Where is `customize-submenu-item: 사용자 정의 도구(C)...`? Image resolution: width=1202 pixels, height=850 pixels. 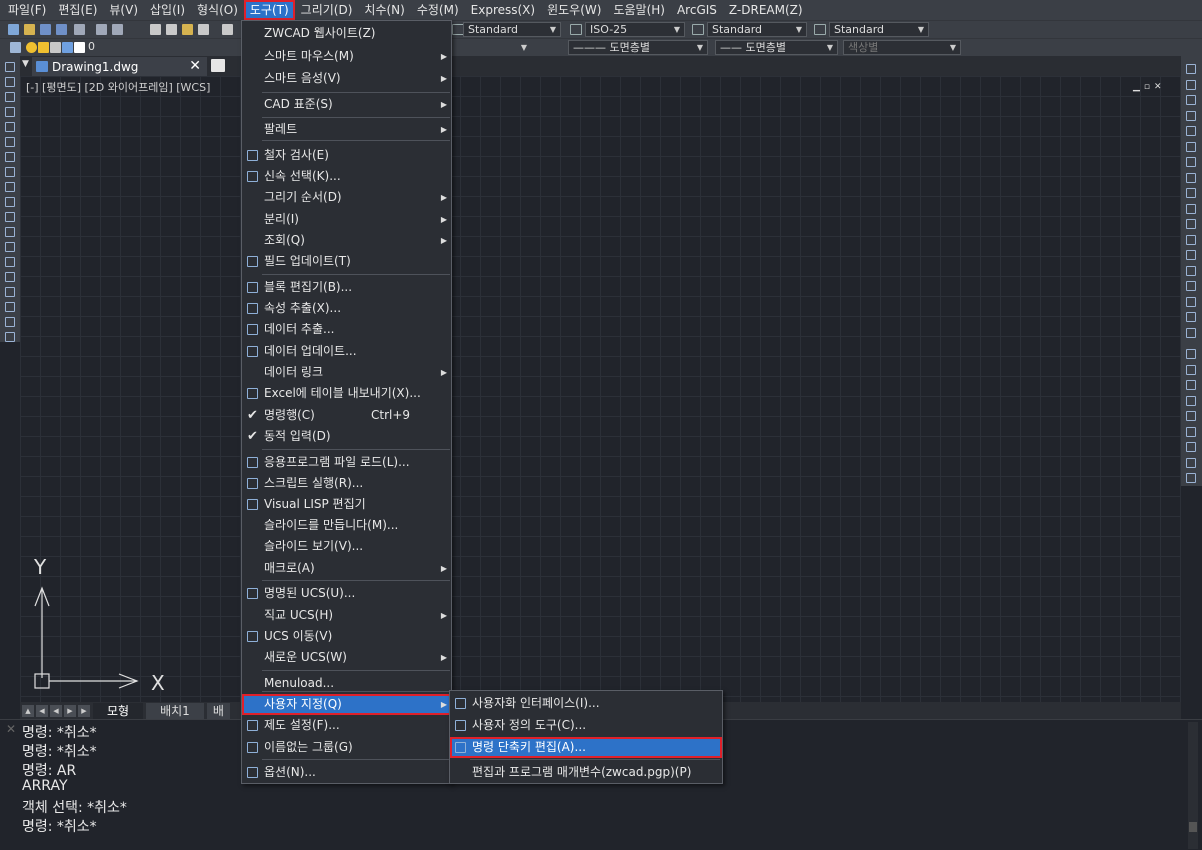 customize-submenu-item: 사용자 정의 도구(C)... is located at coordinates (586, 725).